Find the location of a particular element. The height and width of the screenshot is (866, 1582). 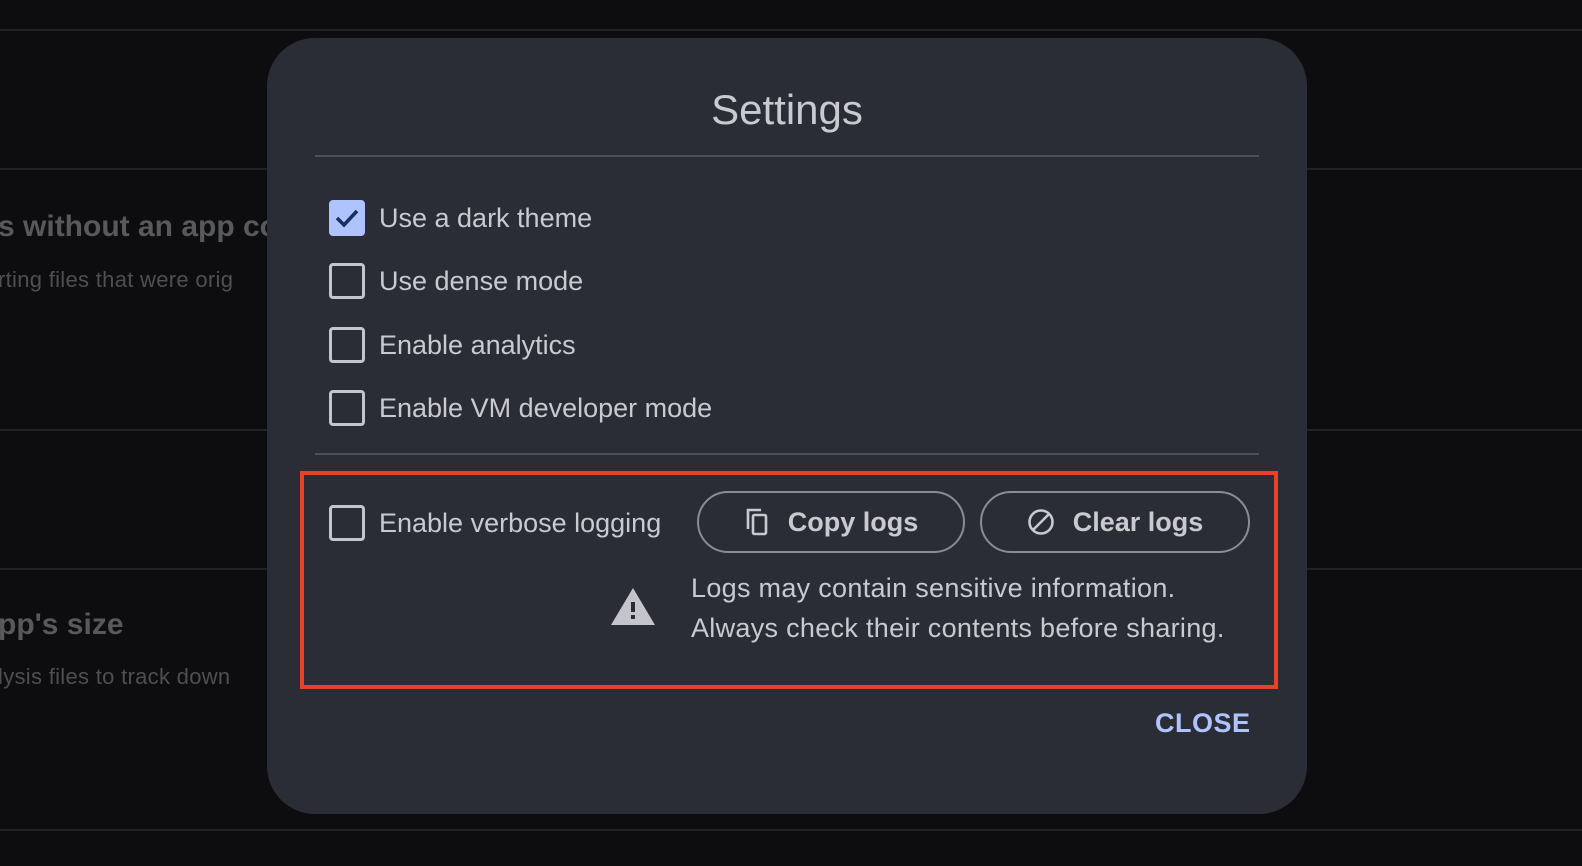

option-dark-theme: Use a dark theme is located at coordinates (460, 218).